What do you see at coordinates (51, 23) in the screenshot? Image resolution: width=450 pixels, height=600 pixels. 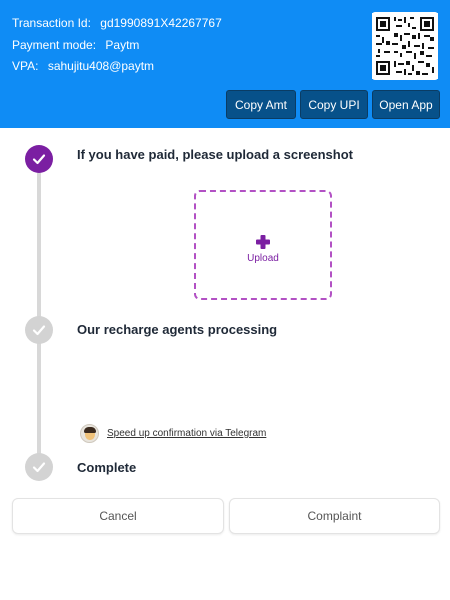 I see `transaction-id-label: Transaction Id:` at bounding box center [51, 23].